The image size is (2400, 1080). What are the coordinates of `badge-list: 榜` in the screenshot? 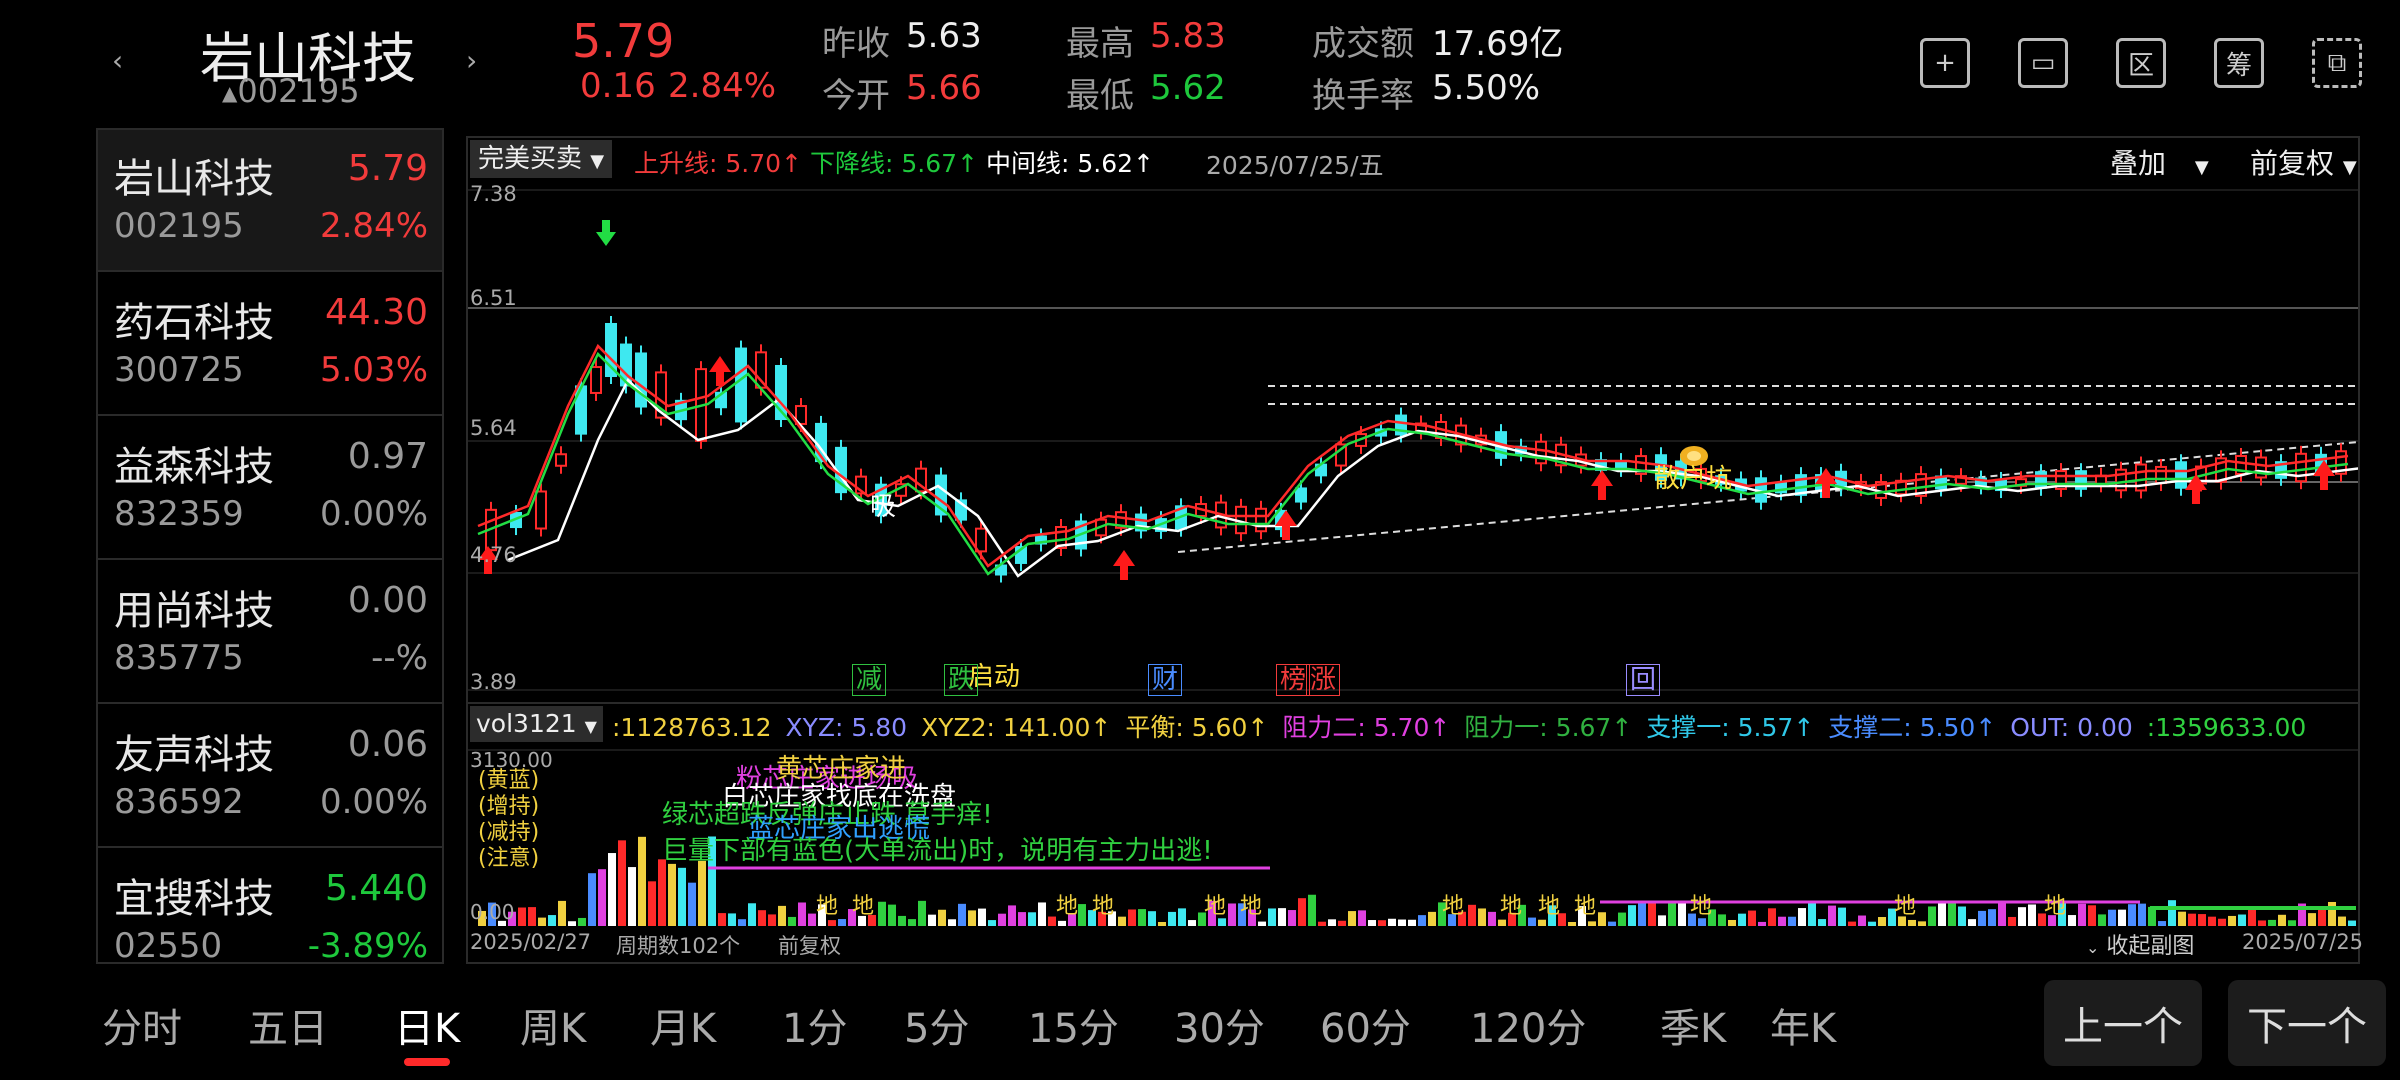 It's located at (1293, 680).